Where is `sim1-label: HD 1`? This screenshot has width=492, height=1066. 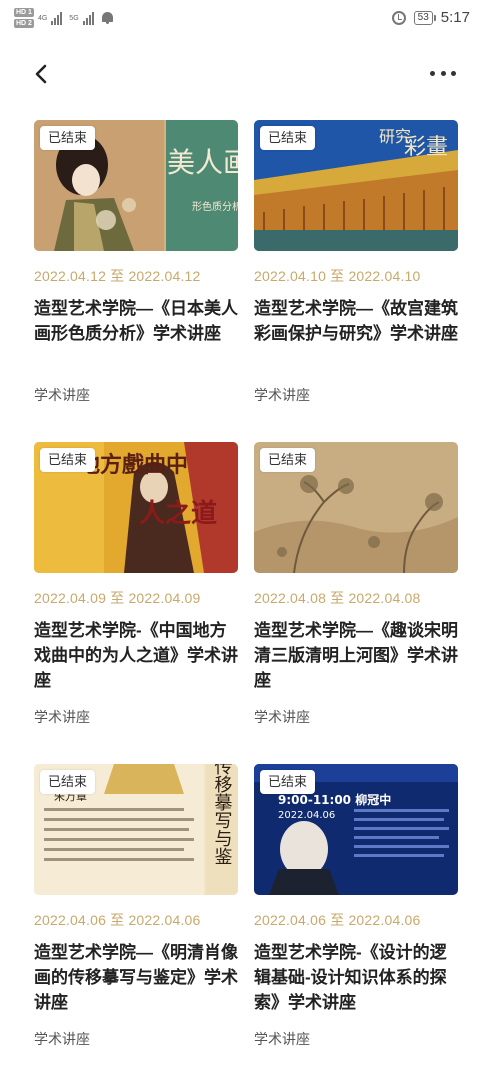
sim1-label: HD 1 is located at coordinates (24, 12).